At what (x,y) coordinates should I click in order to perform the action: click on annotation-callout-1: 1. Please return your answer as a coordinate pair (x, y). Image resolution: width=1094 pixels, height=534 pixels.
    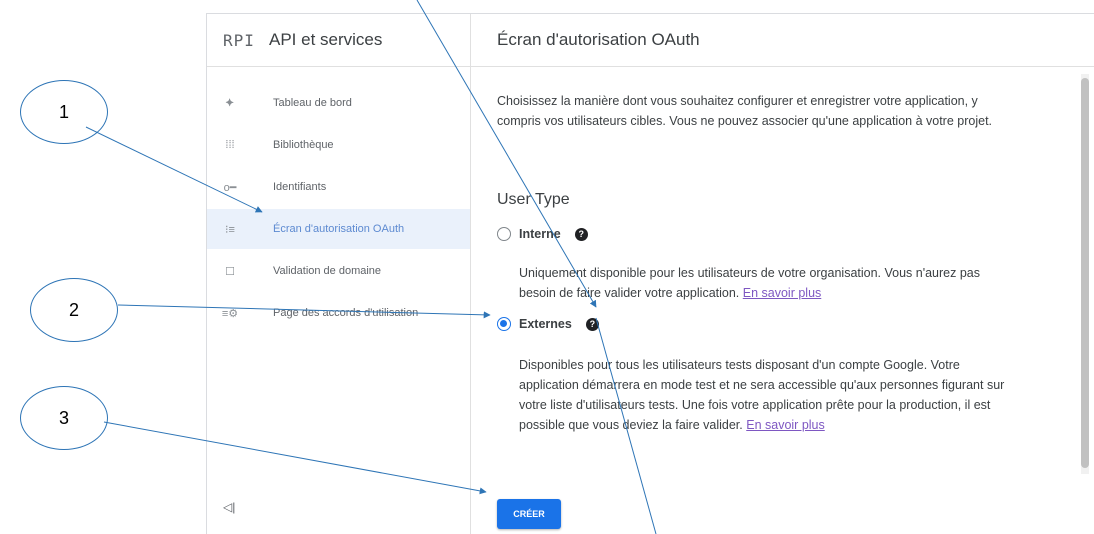
    Looking at the image, I should click on (64, 112).